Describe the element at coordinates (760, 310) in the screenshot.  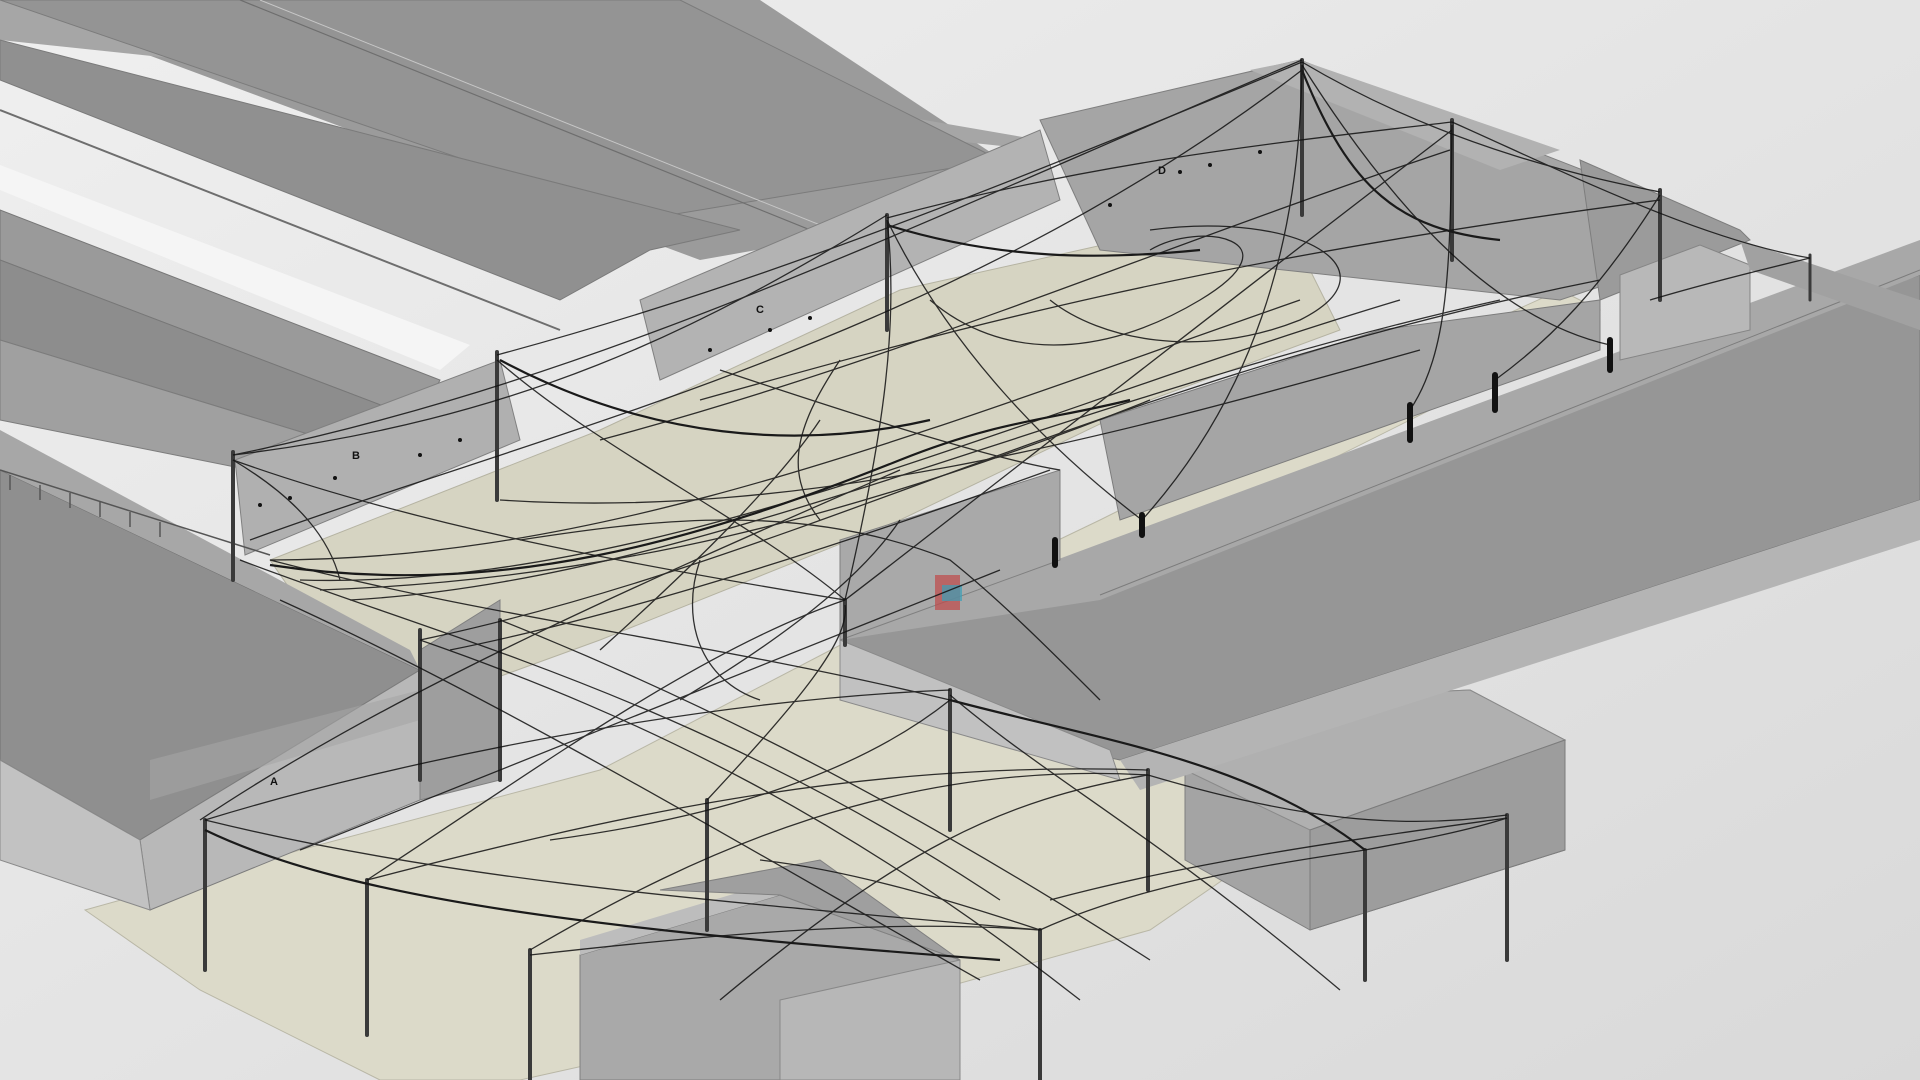
I see `hall-c-label: C` at that location.